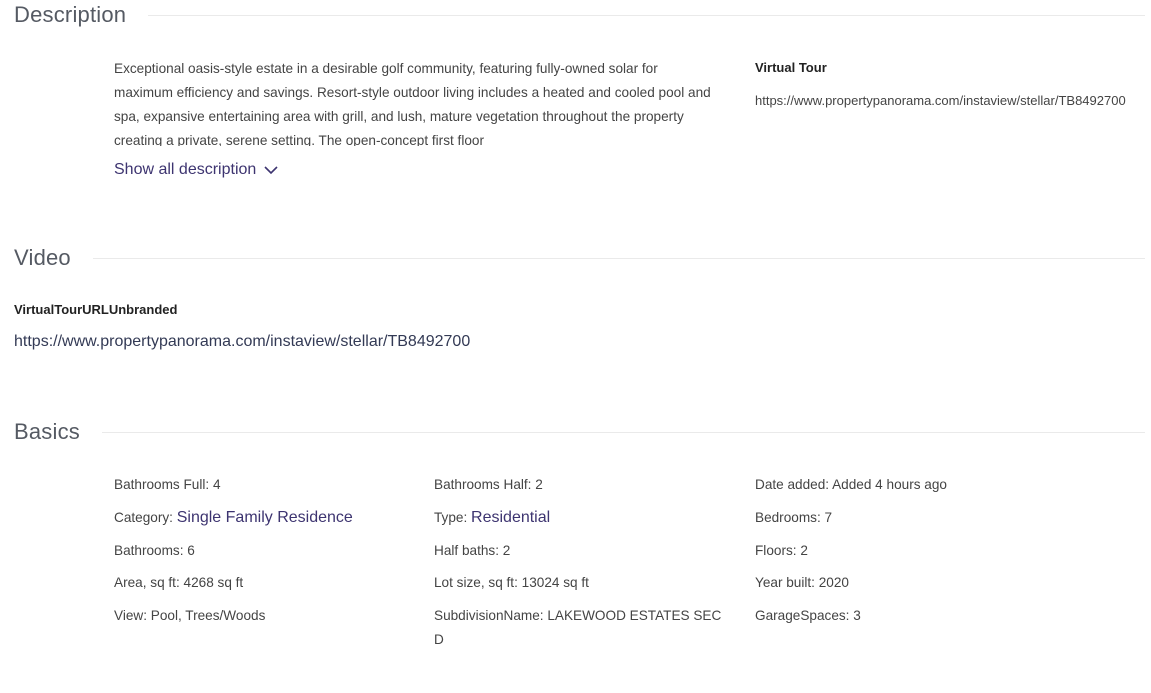 The width and height of the screenshot is (1151, 693). Describe the element at coordinates (510, 517) in the screenshot. I see `type-link: Residential` at that location.